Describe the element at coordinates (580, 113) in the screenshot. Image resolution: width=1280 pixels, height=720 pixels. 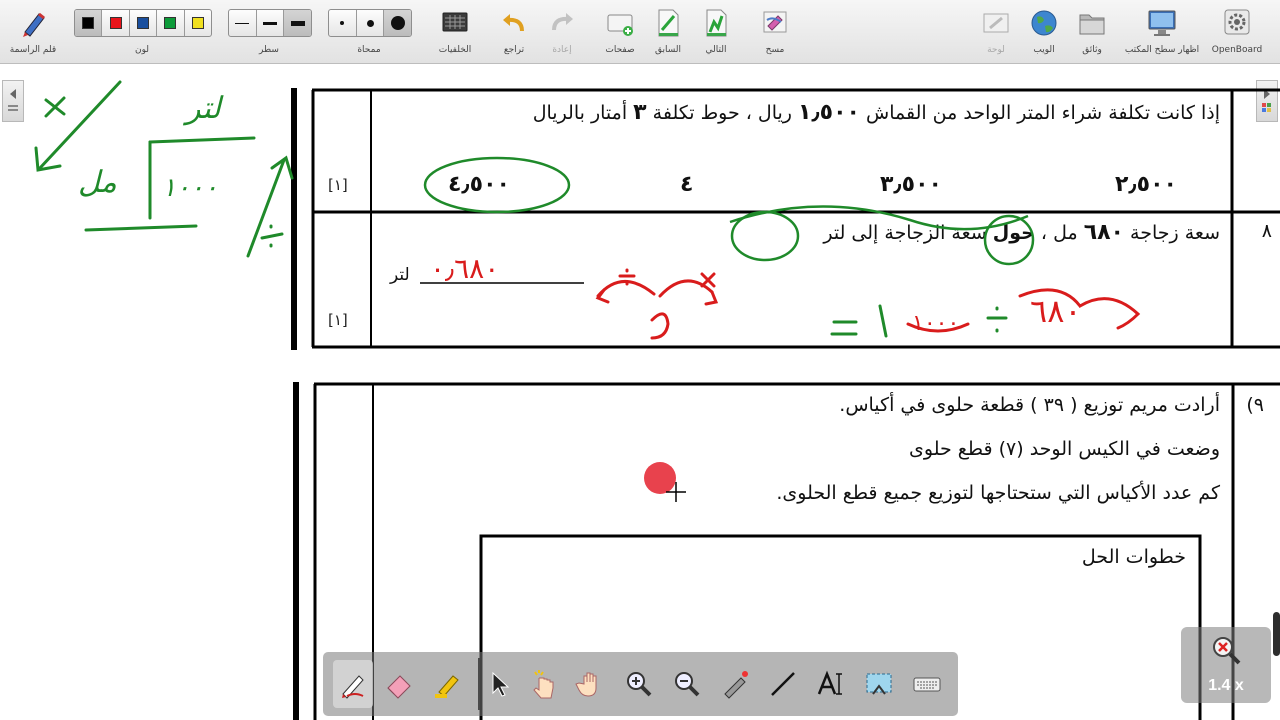
I see `q7-text3: أمتار بالريال` at that location.